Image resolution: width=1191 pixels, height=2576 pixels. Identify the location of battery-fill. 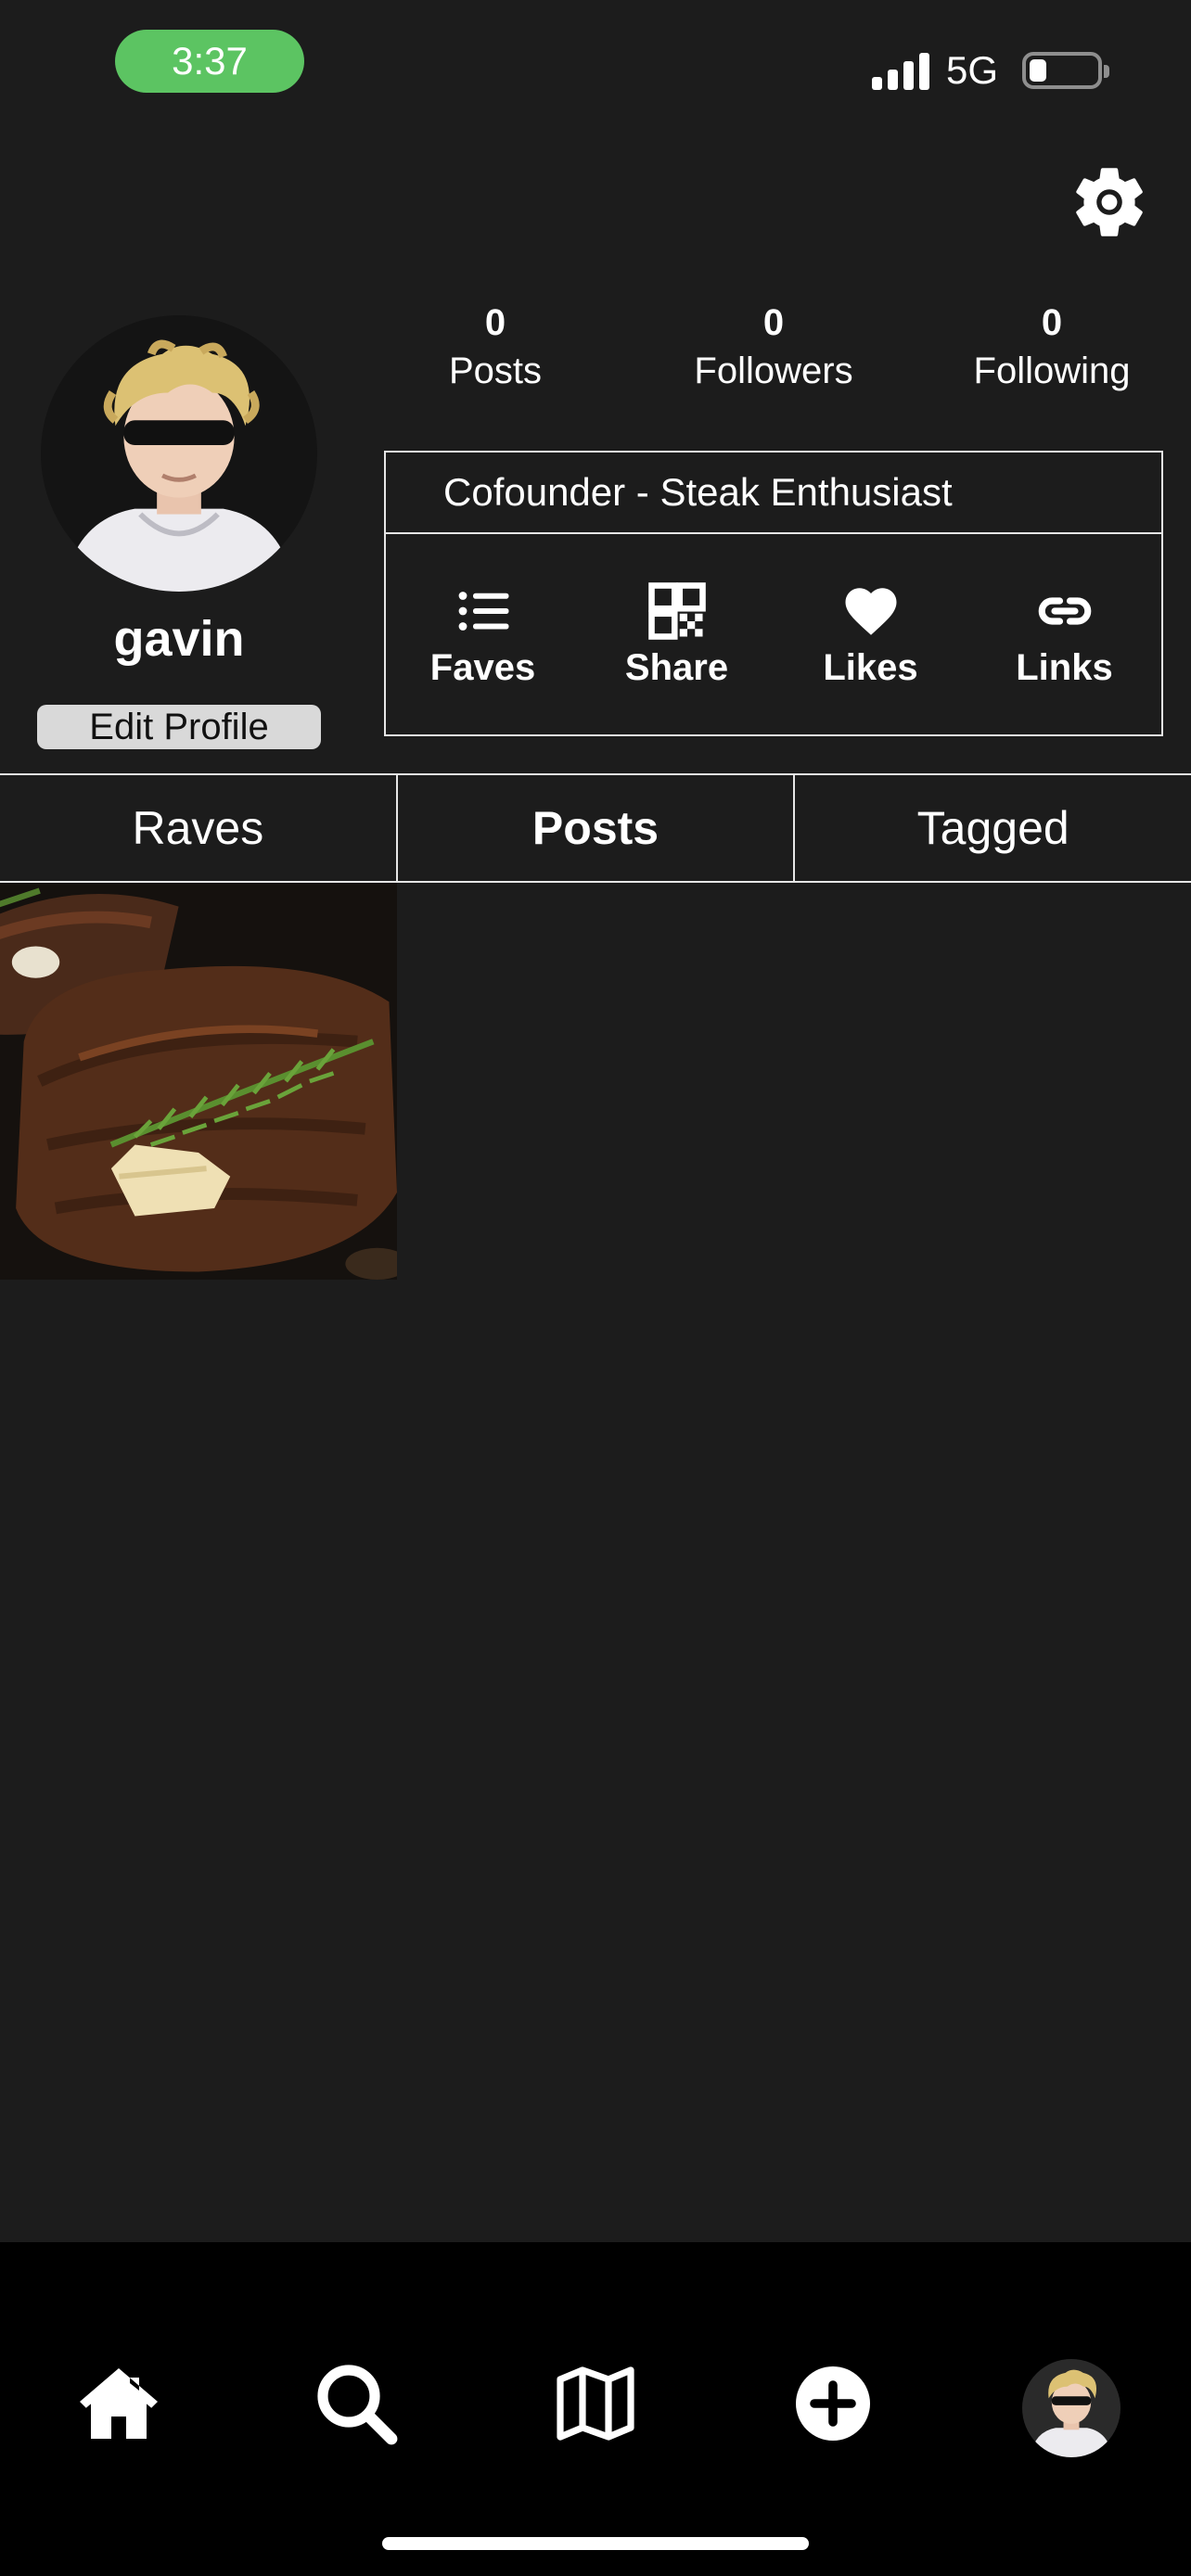
(1038, 71).